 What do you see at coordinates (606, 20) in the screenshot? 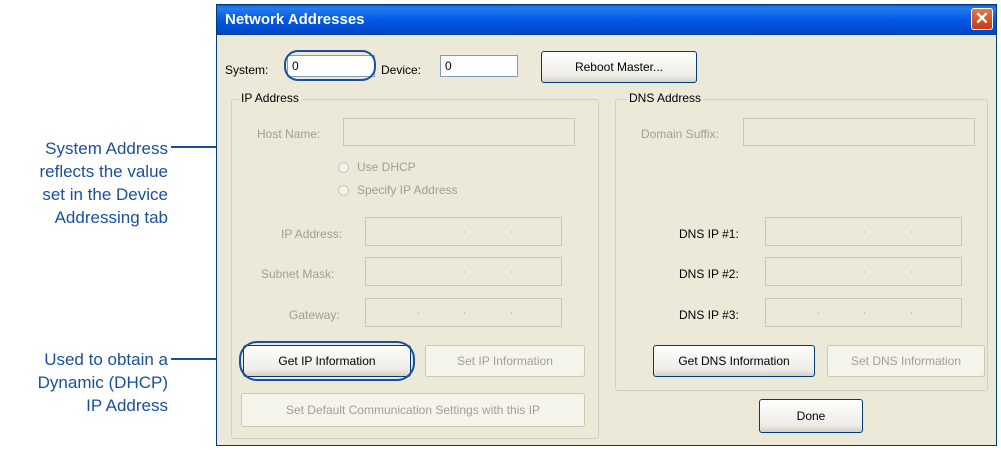
I see `dialog-titlebar: Network Addresses ✕` at bounding box center [606, 20].